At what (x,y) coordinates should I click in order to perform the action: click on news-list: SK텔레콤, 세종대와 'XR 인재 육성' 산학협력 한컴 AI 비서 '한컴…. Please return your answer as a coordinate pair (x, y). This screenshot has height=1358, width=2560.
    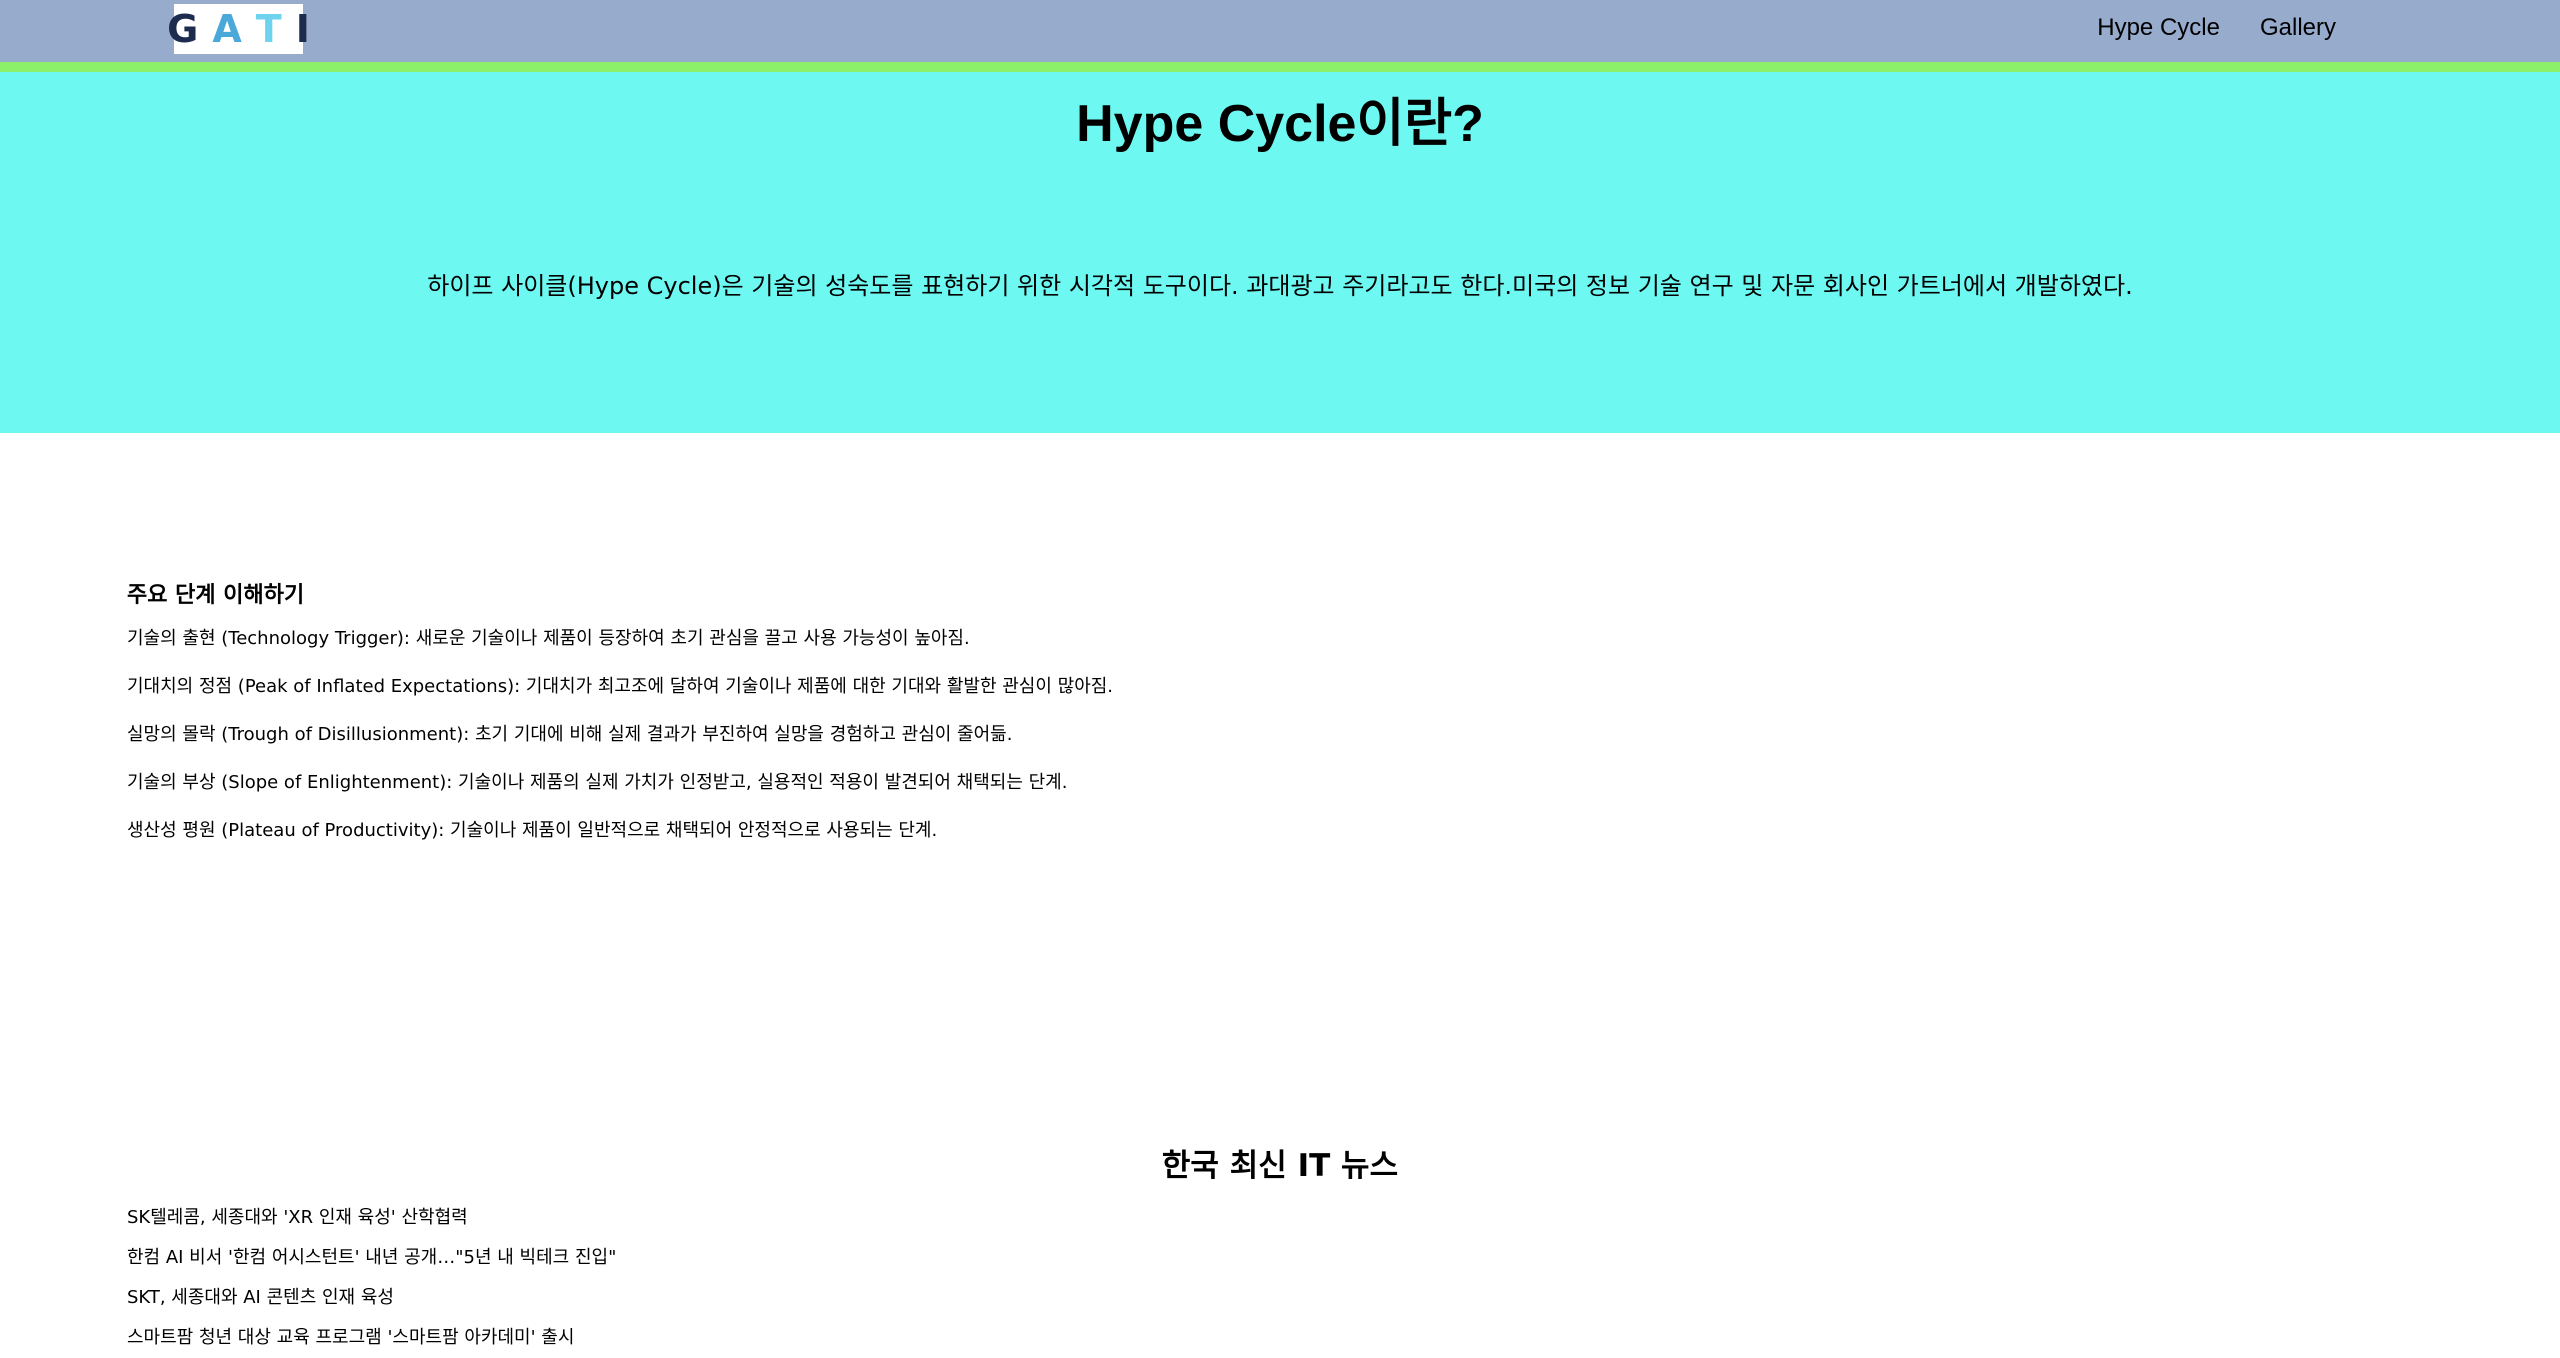
    Looking at the image, I should click on (371, 1278).